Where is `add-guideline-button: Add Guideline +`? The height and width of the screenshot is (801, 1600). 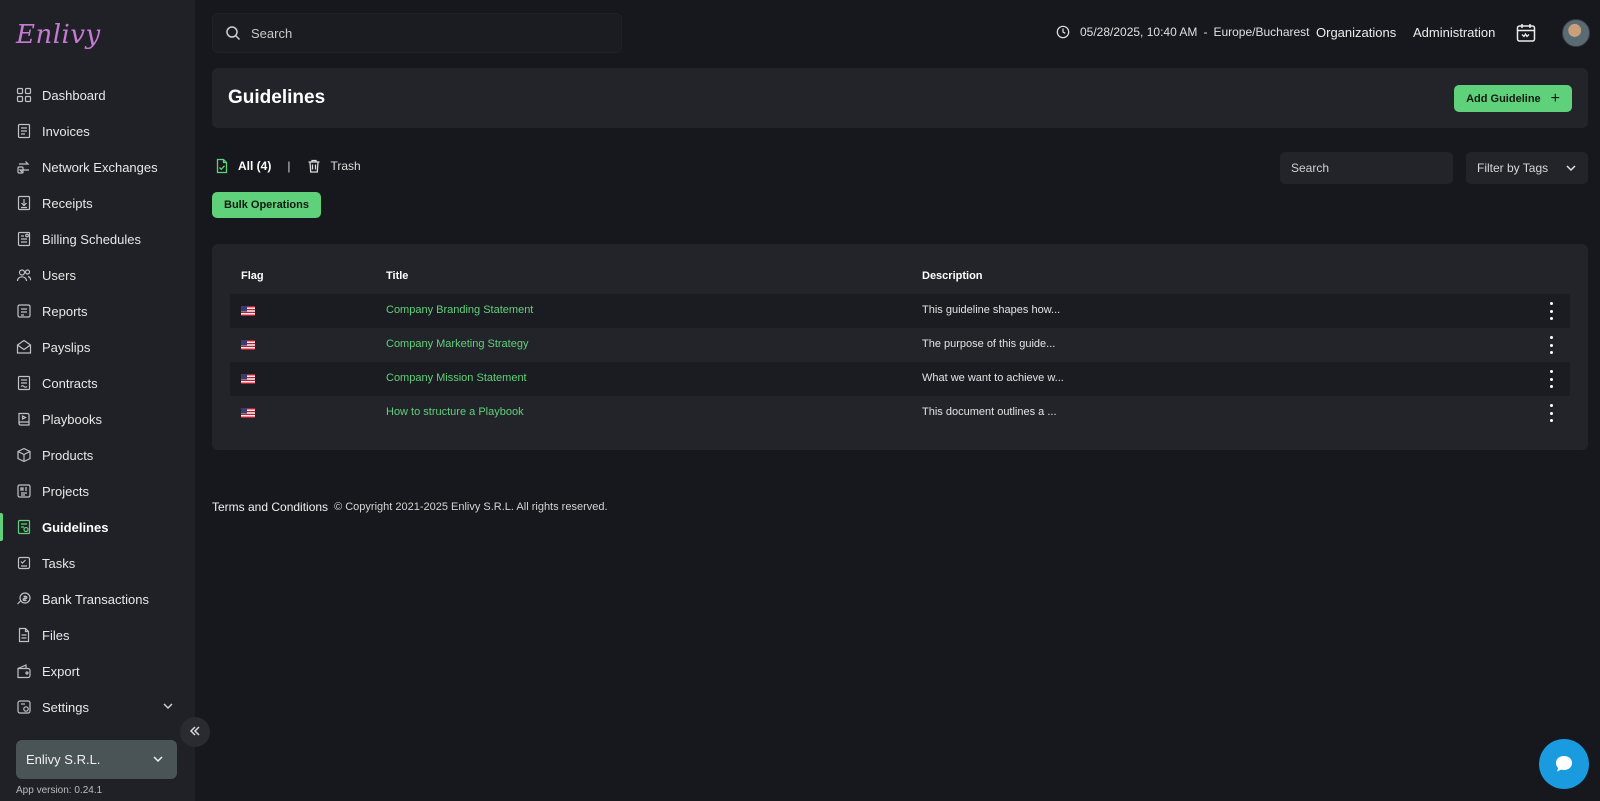 add-guideline-button: Add Guideline + is located at coordinates (1513, 98).